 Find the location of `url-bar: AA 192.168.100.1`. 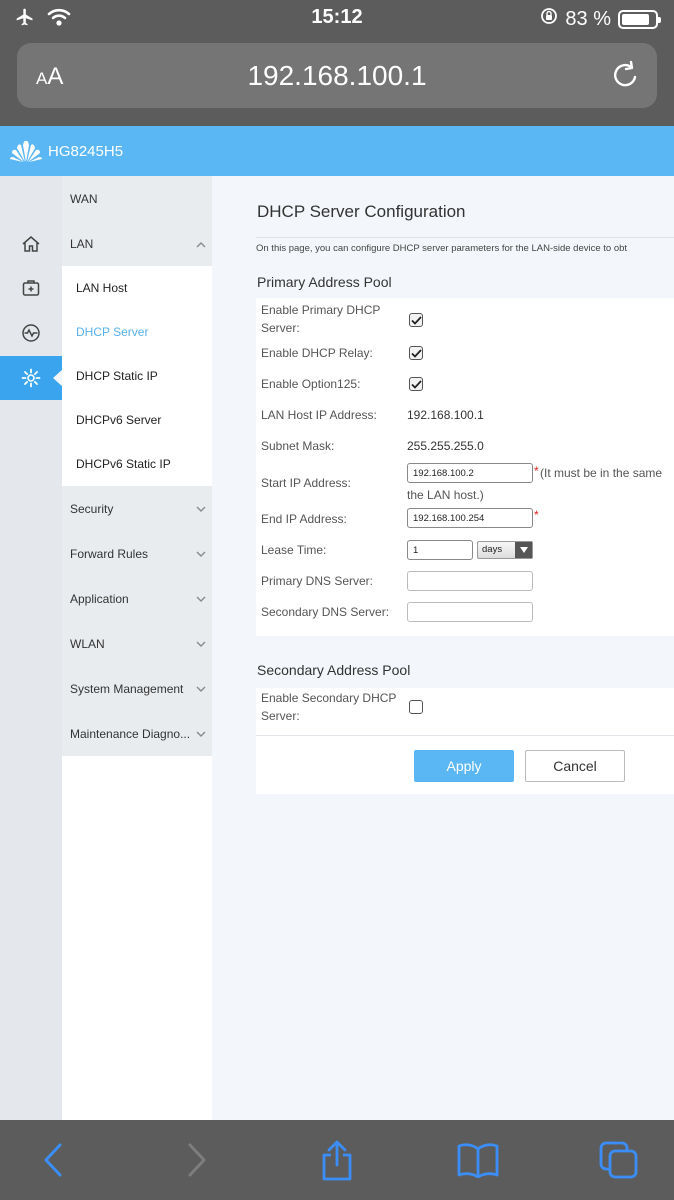

url-bar: AA 192.168.100.1 is located at coordinates (337, 75).